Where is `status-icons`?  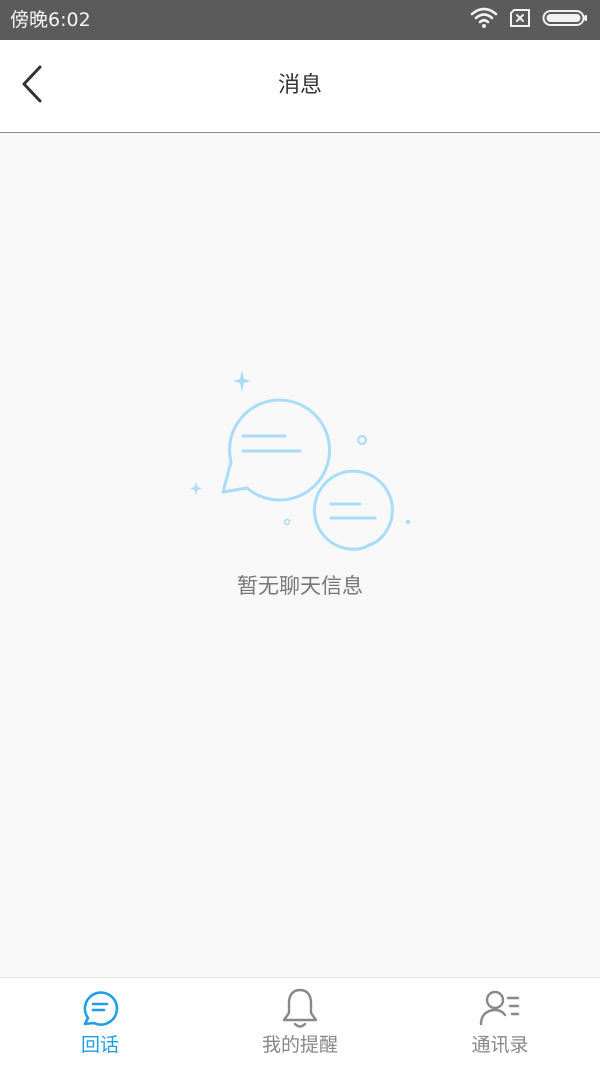
status-icons is located at coordinates (529, 20).